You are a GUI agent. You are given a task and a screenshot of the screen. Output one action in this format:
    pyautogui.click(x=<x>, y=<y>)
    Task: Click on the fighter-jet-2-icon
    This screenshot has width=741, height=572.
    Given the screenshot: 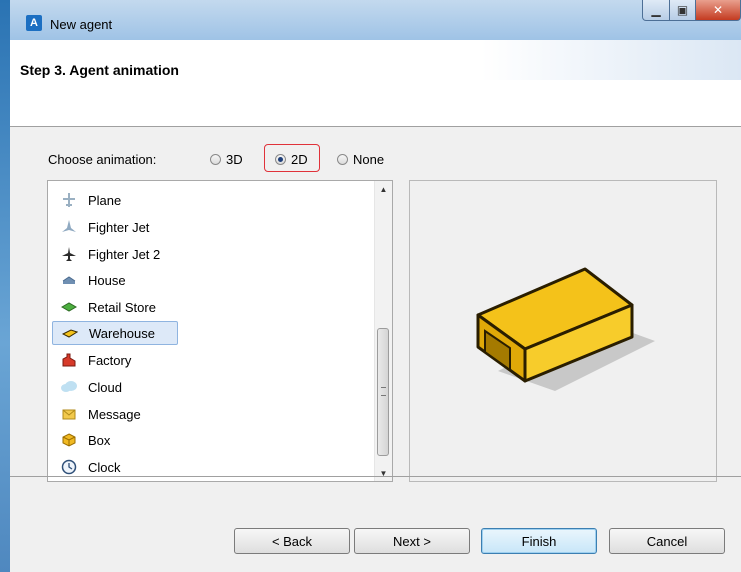 What is the action you would take?
    pyautogui.click(x=69, y=254)
    